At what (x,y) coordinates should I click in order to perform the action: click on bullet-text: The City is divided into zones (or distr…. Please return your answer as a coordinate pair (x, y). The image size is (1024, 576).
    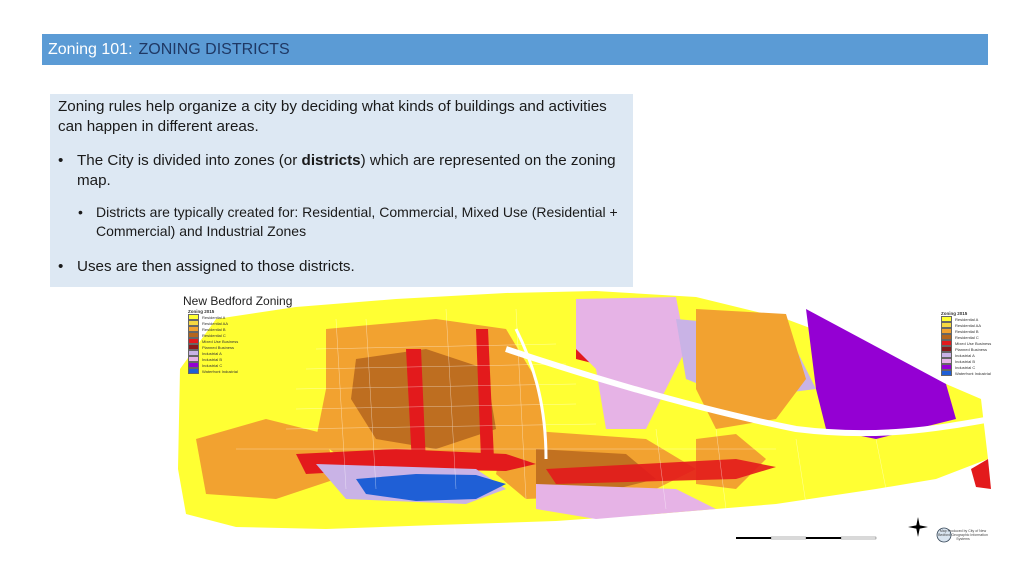
    Looking at the image, I should click on (351, 171).